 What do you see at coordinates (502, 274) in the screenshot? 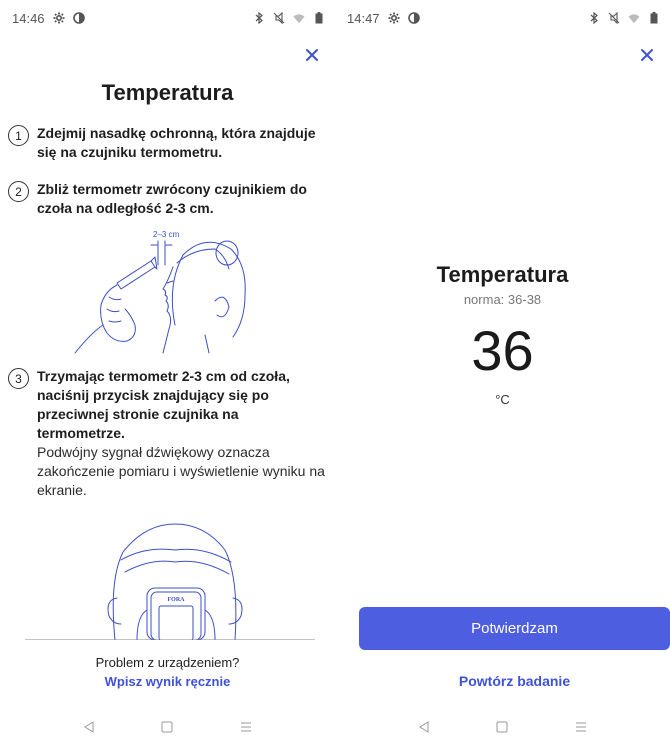
I see `result-title: Temperatura` at bounding box center [502, 274].